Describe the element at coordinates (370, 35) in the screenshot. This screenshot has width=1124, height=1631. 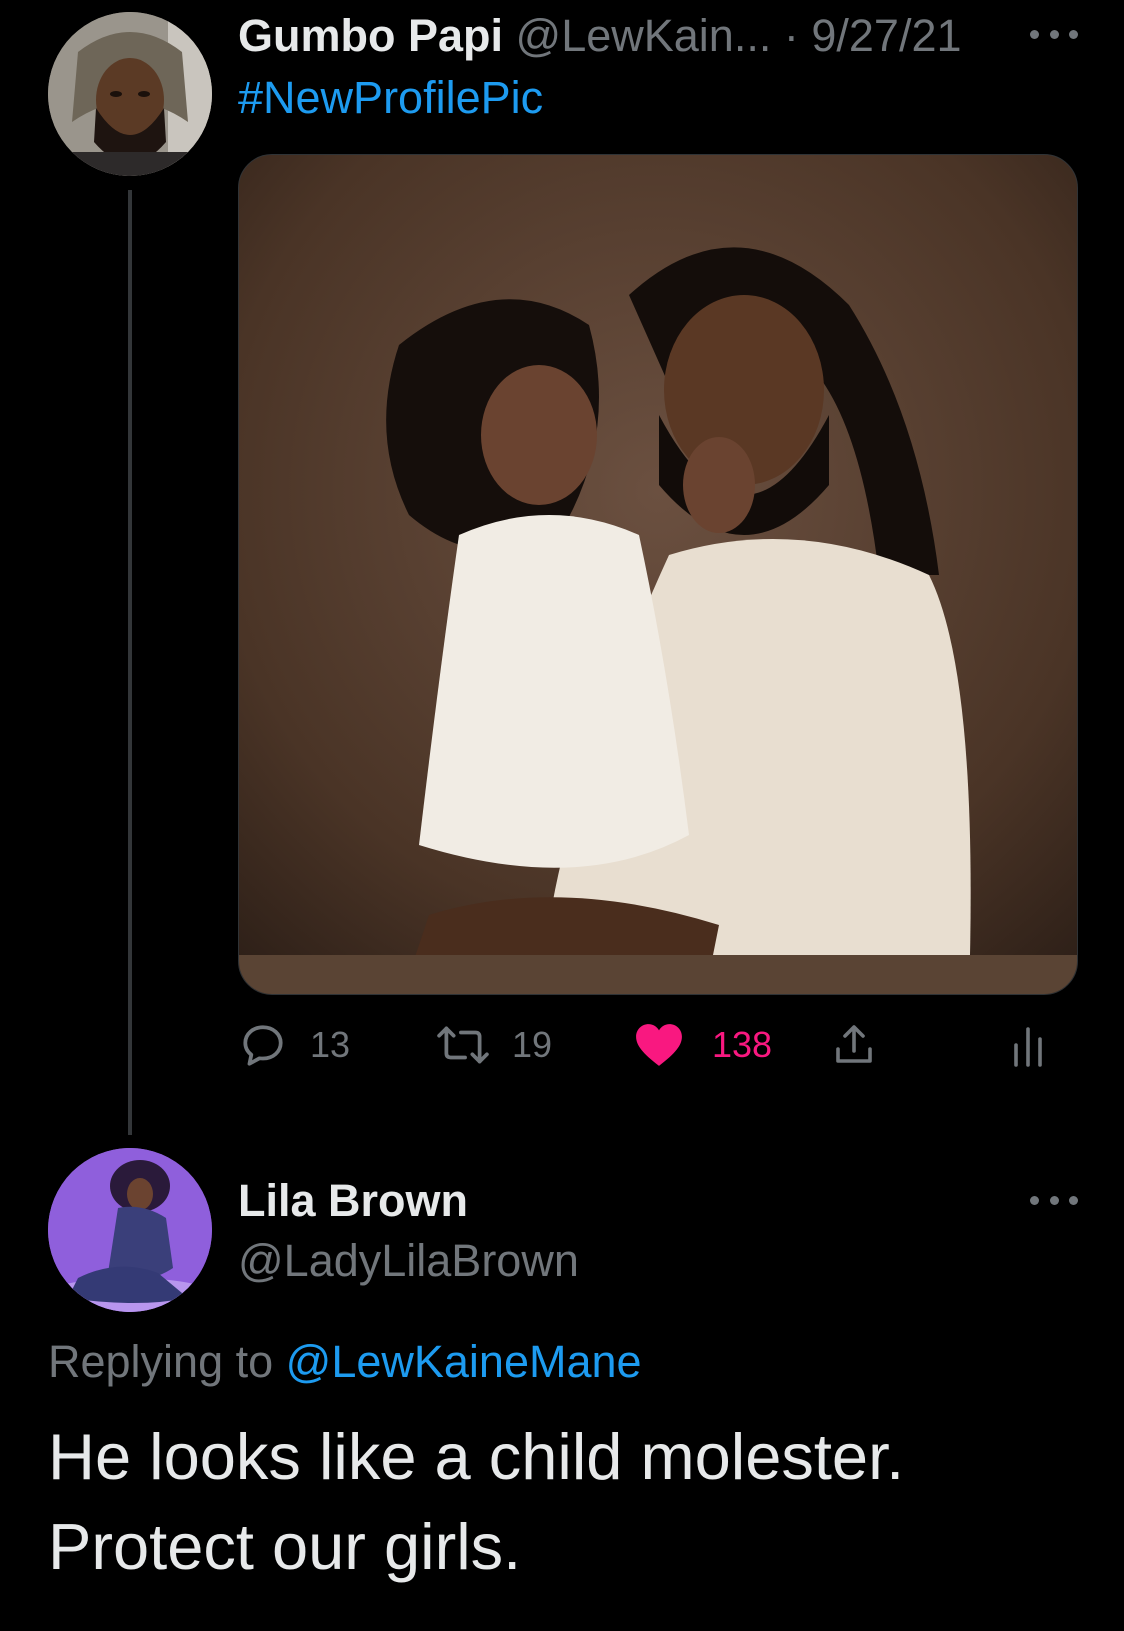
I see `display-name: Gumbo Papi` at that location.